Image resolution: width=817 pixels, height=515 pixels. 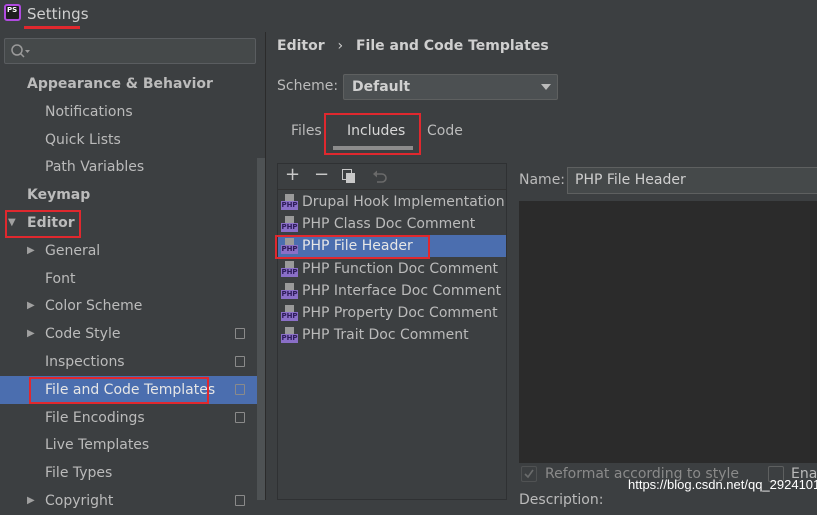 I want to click on sidebar-item-font: Font, so click(x=128, y=279).